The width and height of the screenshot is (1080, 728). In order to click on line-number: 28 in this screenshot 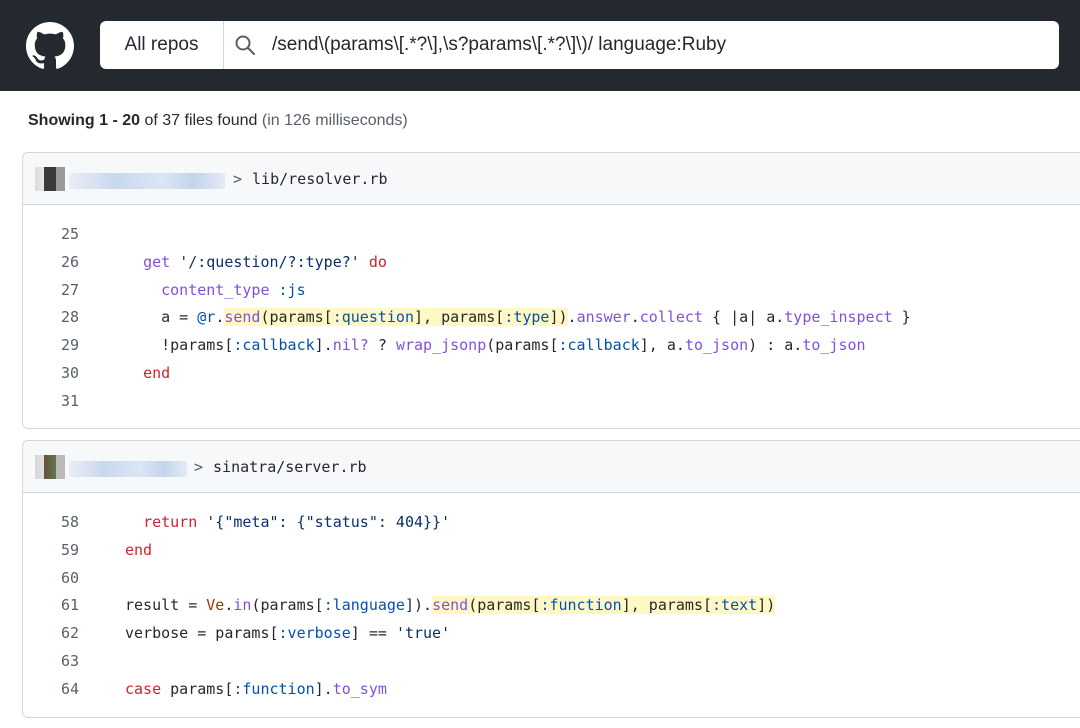, I will do `click(51, 318)`.